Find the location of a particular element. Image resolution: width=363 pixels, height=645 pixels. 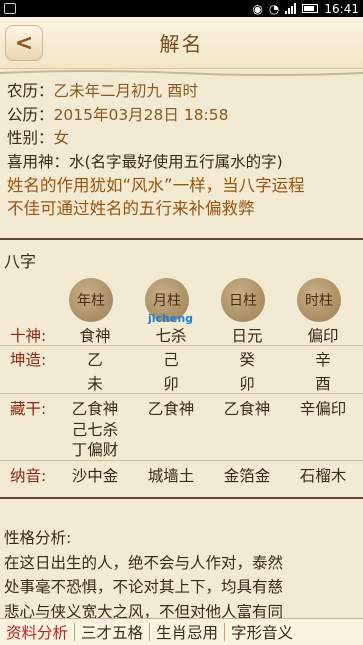

wifi-icon: ◔ is located at coordinates (274, 8).